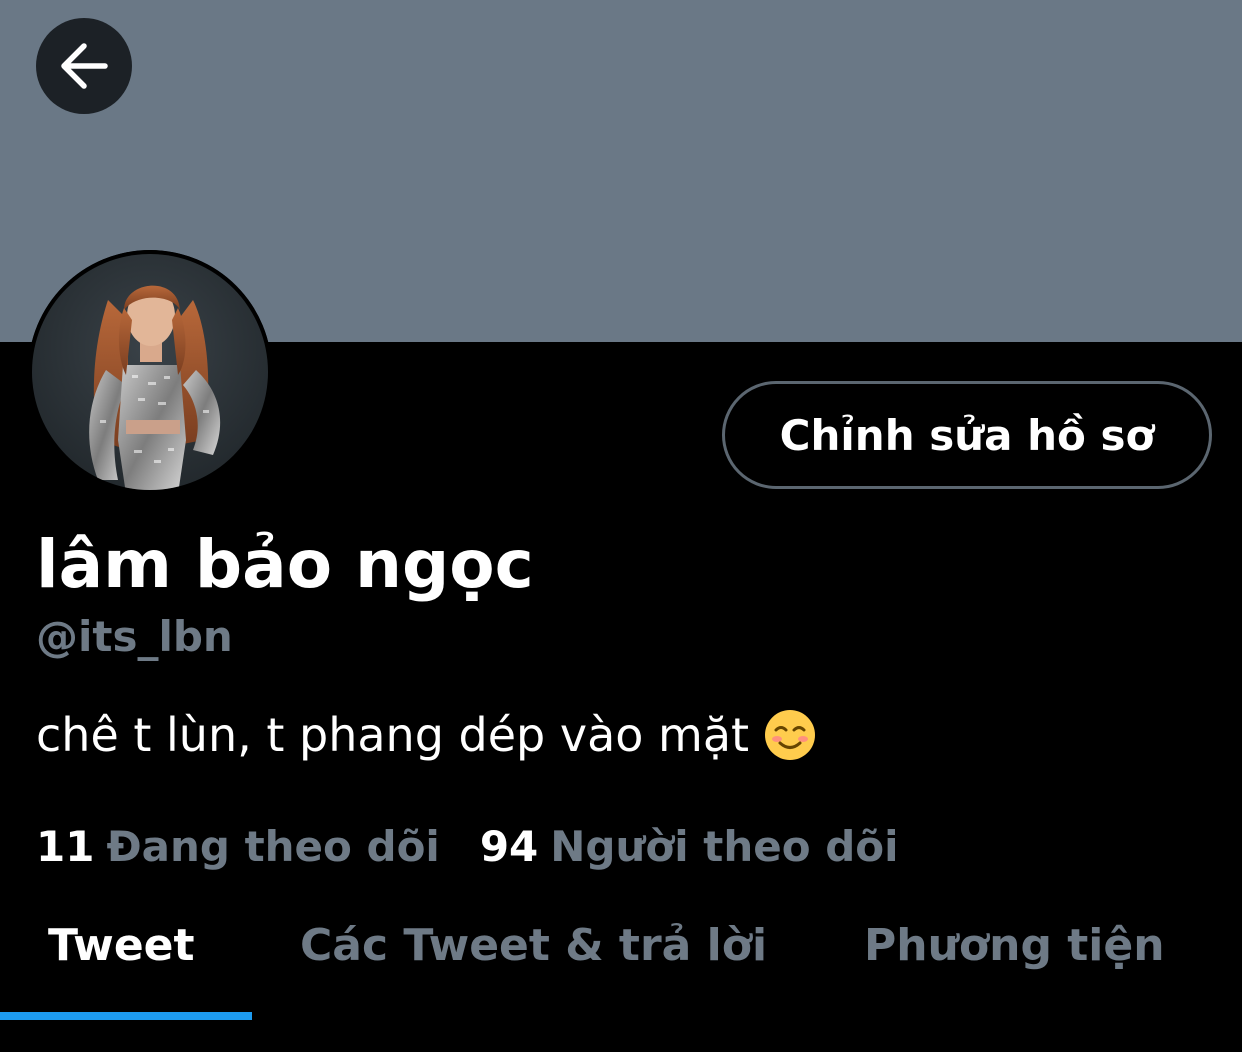 This screenshot has height=1052, width=1242. I want to click on followers-stat: 94 Người theo dõi, so click(689, 847).